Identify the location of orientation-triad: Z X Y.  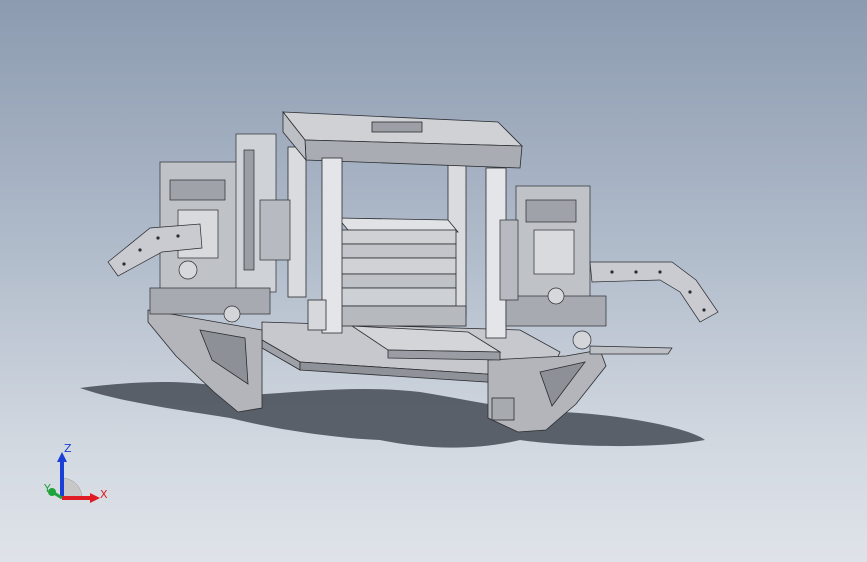
(77, 474).